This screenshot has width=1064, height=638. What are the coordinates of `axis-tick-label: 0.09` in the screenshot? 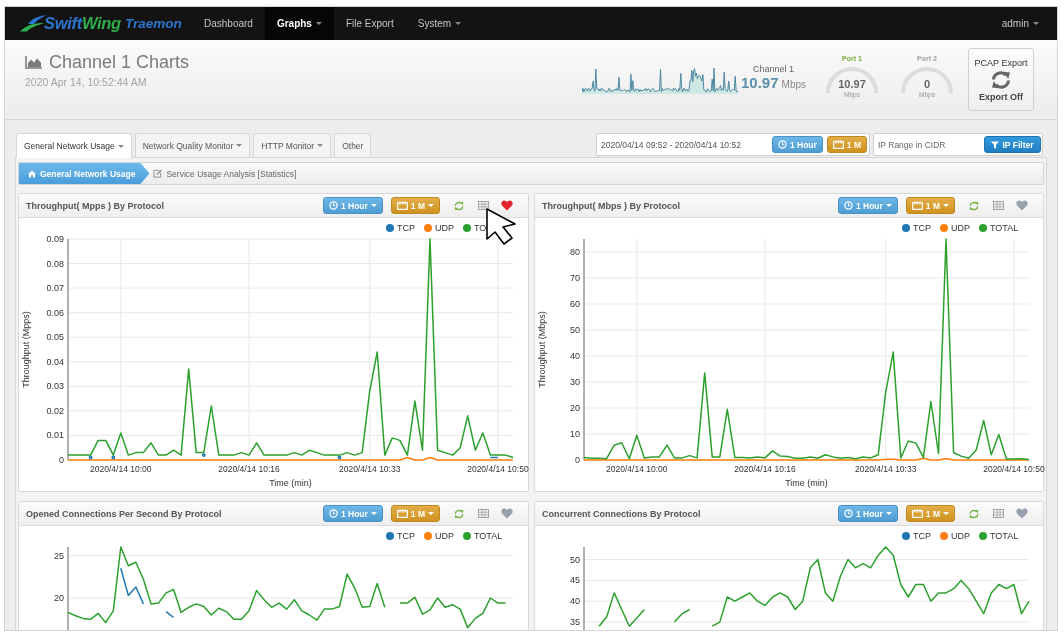 It's located at (55, 239).